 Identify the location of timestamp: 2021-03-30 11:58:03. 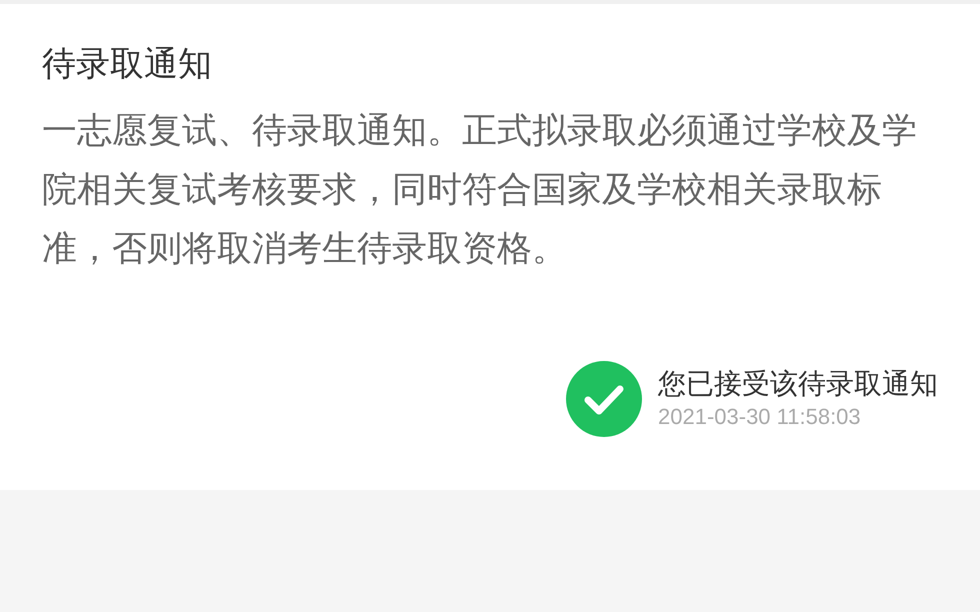
(760, 417).